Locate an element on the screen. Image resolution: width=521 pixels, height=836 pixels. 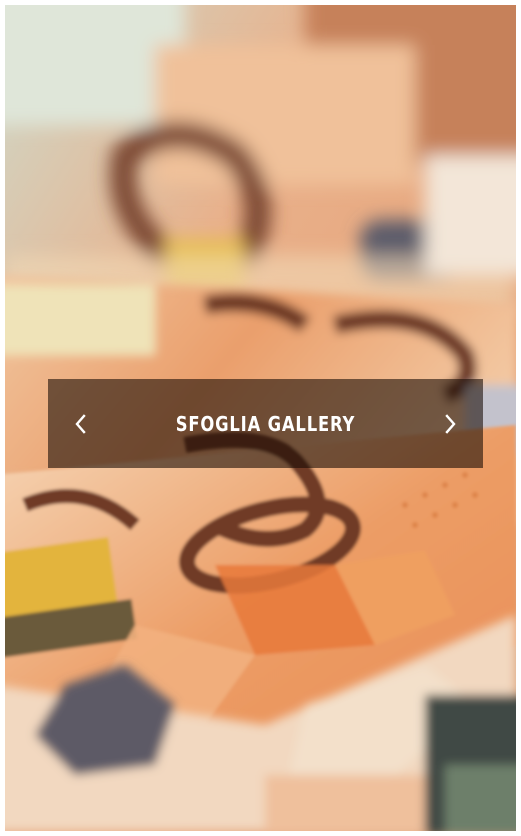
gallery-next-button is located at coordinates (451, 423).